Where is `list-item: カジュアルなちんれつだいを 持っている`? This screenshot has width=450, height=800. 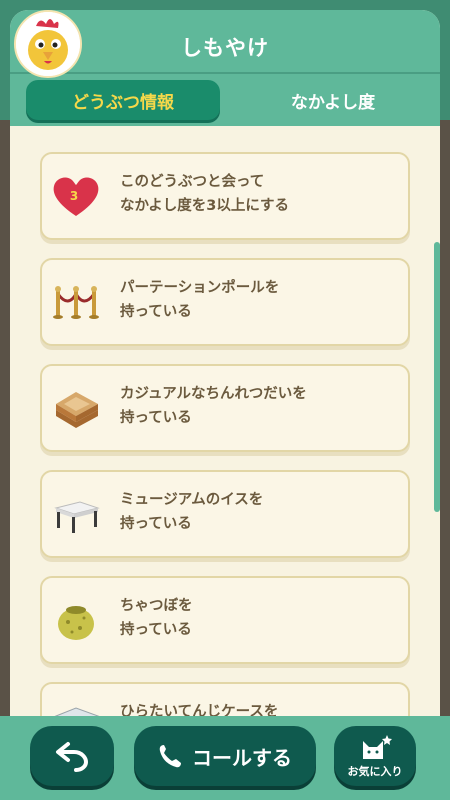 list-item: カジュアルなちんれつだいを 持っている is located at coordinates (225, 408).